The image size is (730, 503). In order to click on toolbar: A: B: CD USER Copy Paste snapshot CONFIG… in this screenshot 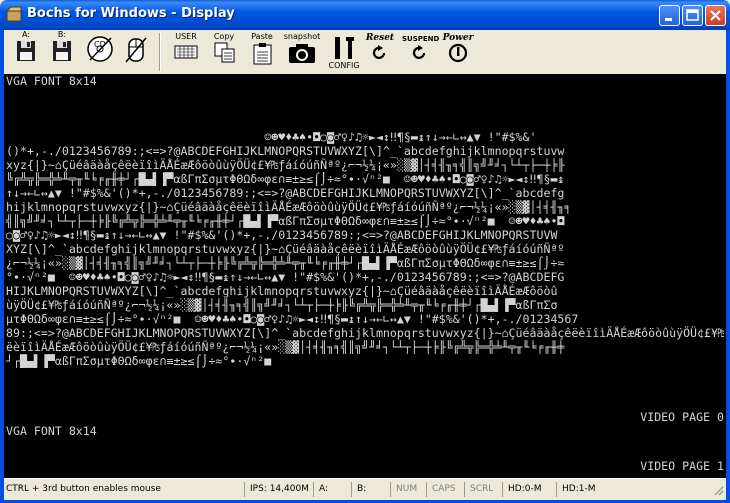, I will do `click(365, 52)`.